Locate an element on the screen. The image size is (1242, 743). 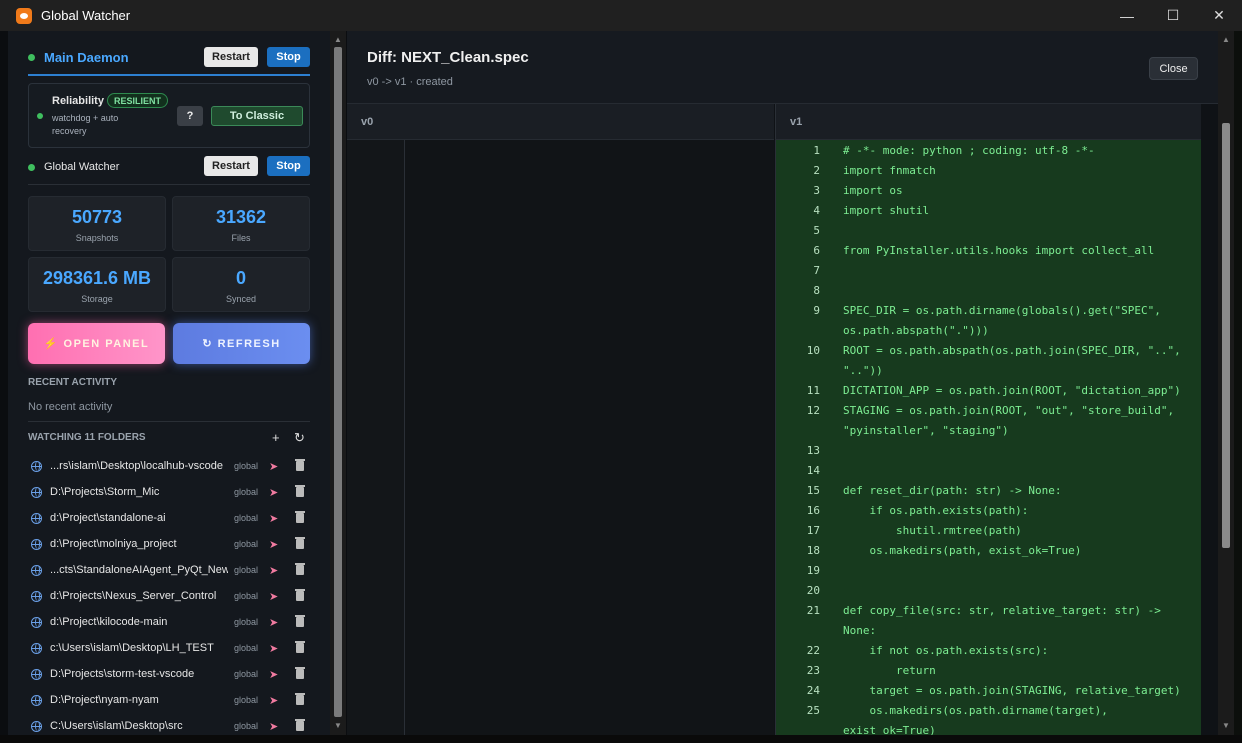
folder-item: D:\Projects\storm-test-vscode global ➤ is located at coordinates (169, 674).